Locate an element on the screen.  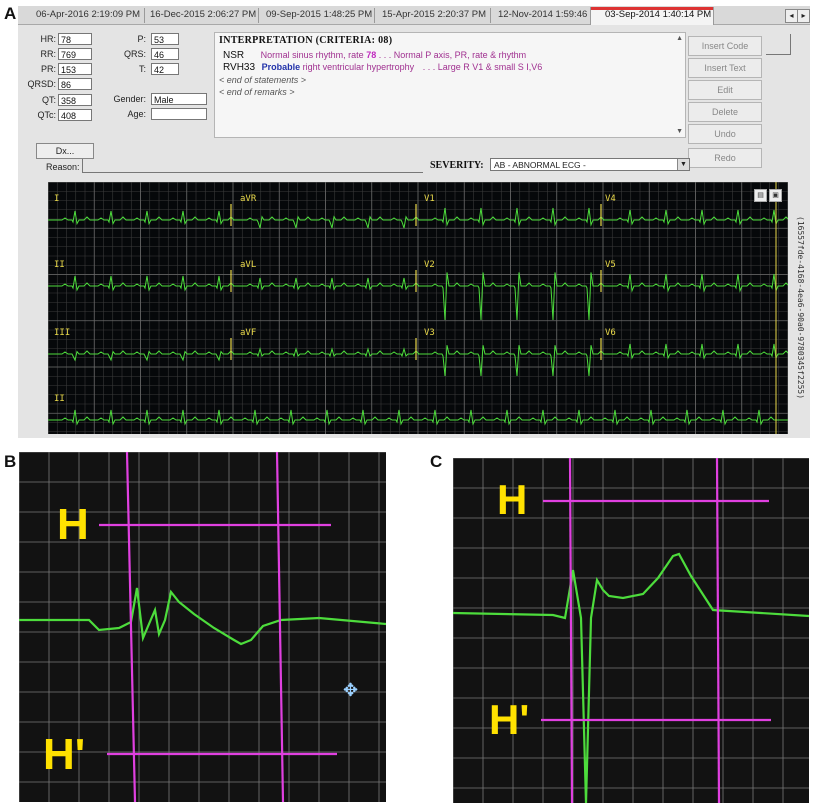
lead-label-i: I is located at coordinates (57, 199).